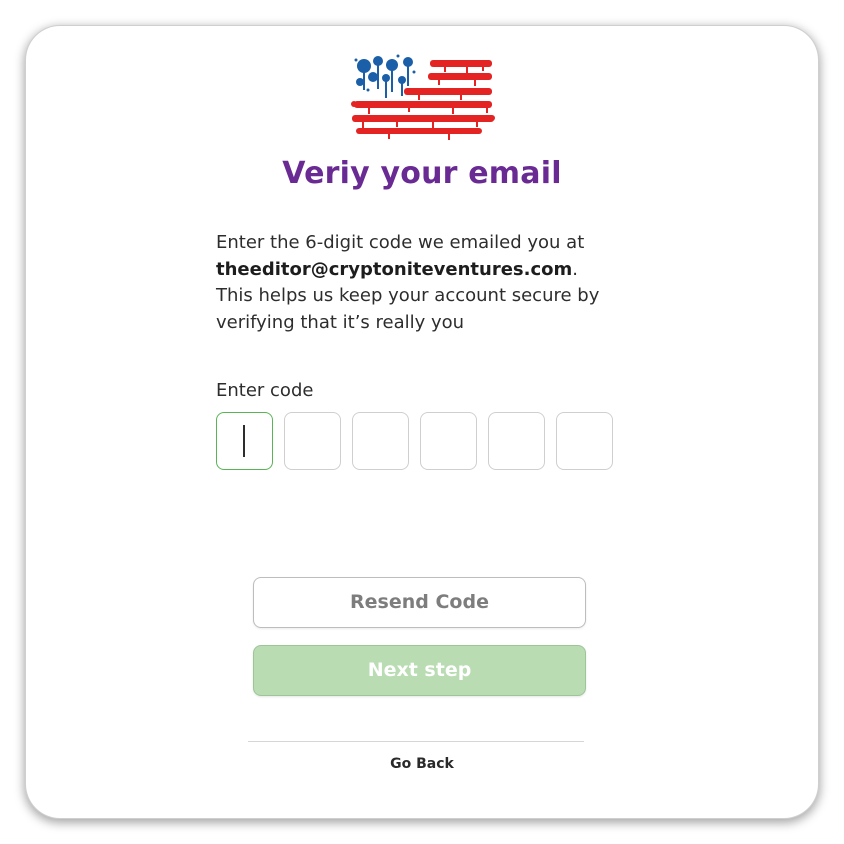  What do you see at coordinates (244, 441) in the screenshot?
I see `code-digit-1-input` at bounding box center [244, 441].